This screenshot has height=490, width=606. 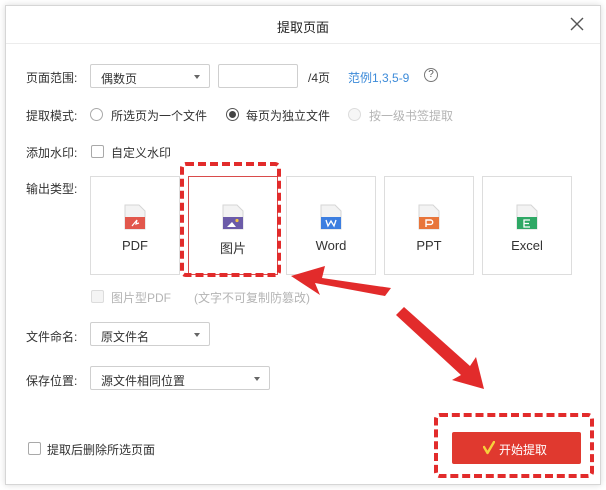 I want to click on file-naming-label: 文件命名:, so click(x=52, y=337).